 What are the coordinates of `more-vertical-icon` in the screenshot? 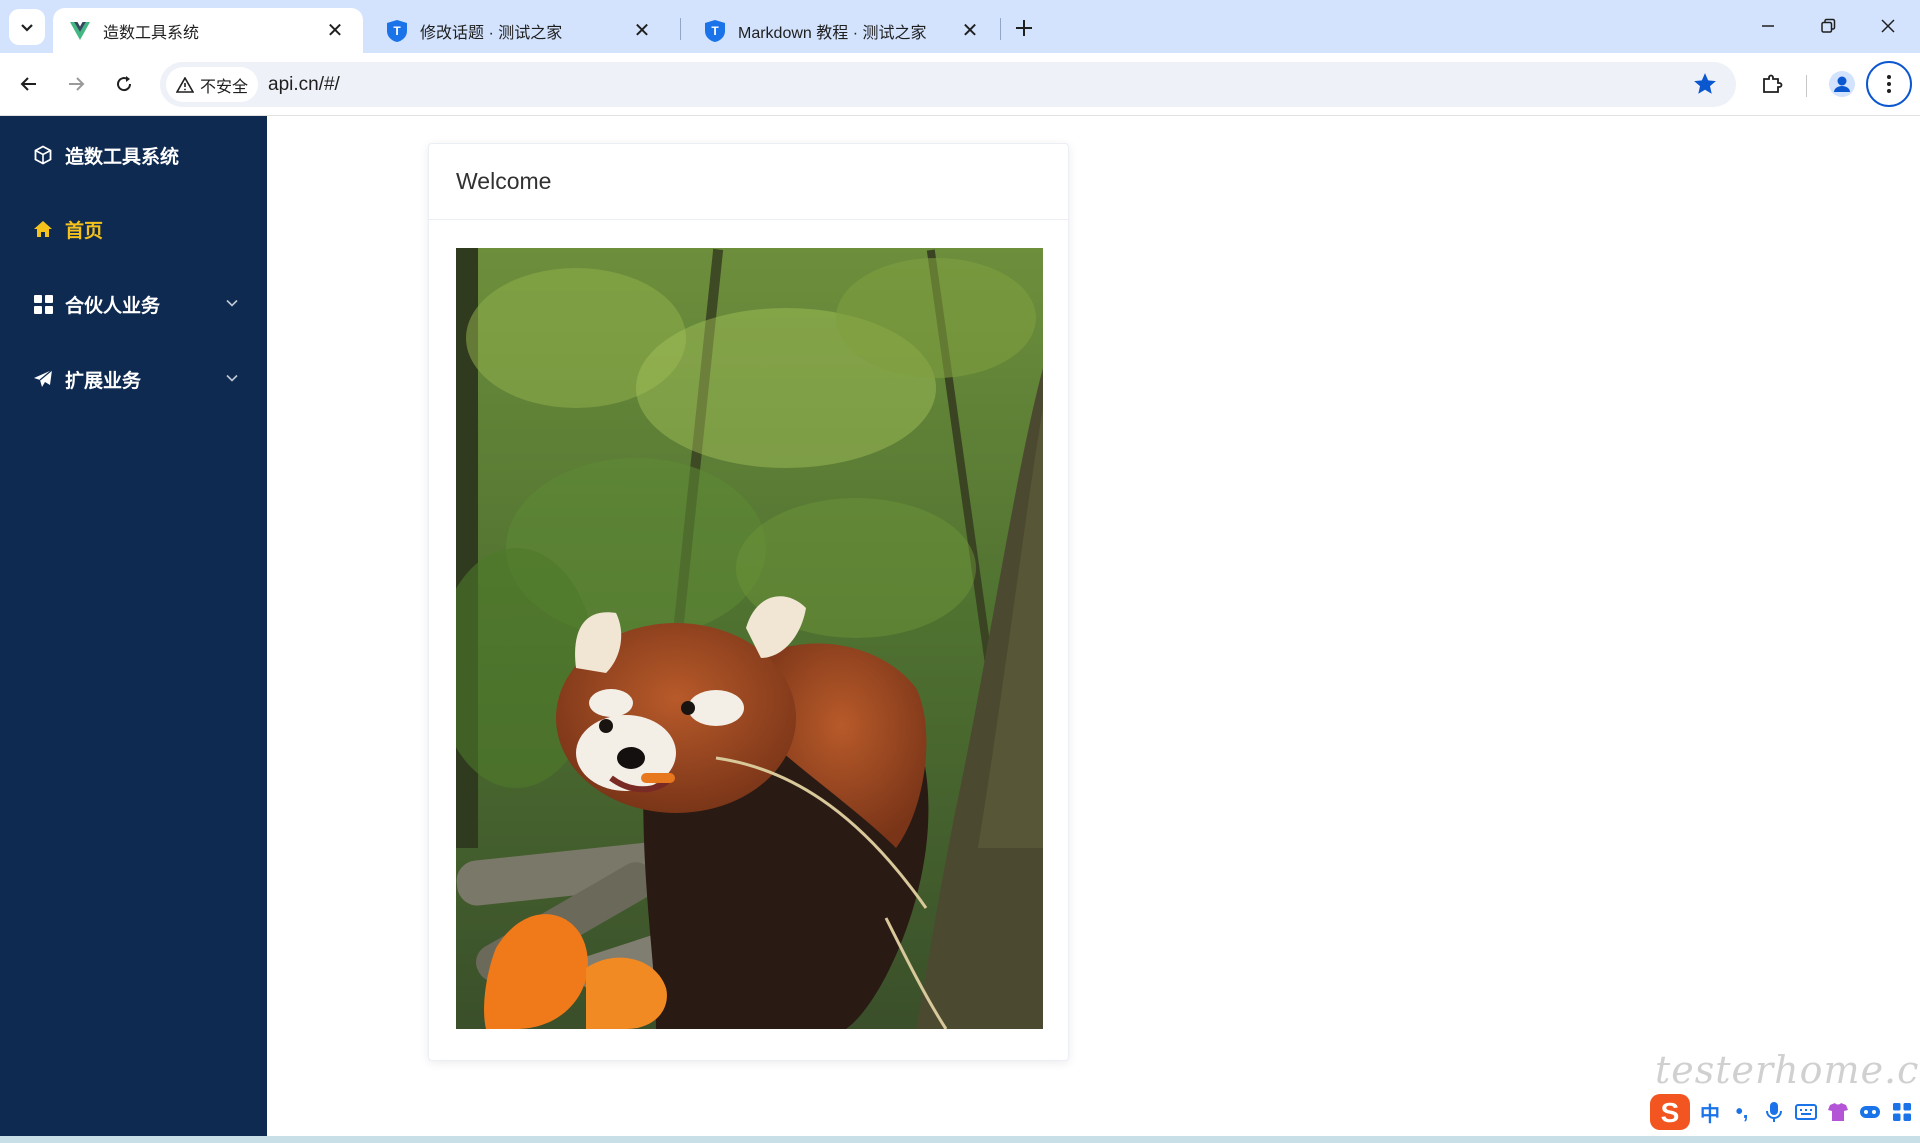 It's located at (1889, 84).